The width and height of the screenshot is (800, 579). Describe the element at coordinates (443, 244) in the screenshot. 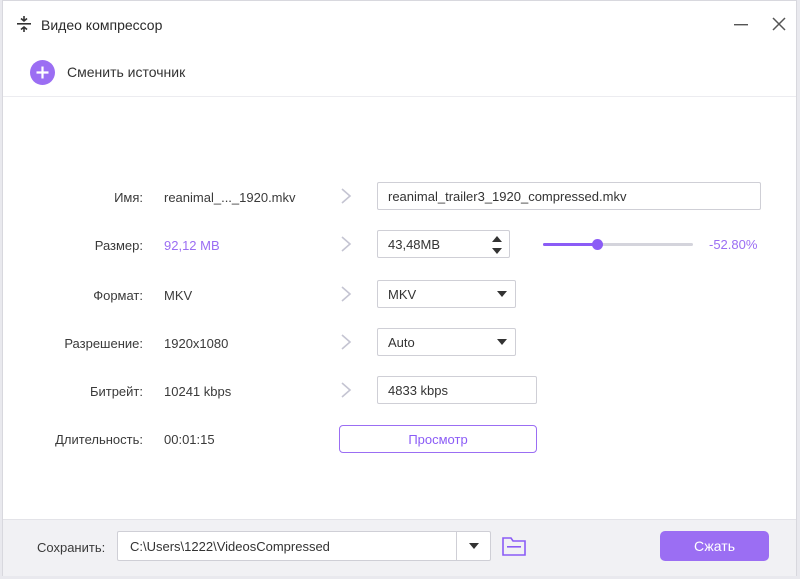

I see `output-size-stepper: 43,48MB` at that location.